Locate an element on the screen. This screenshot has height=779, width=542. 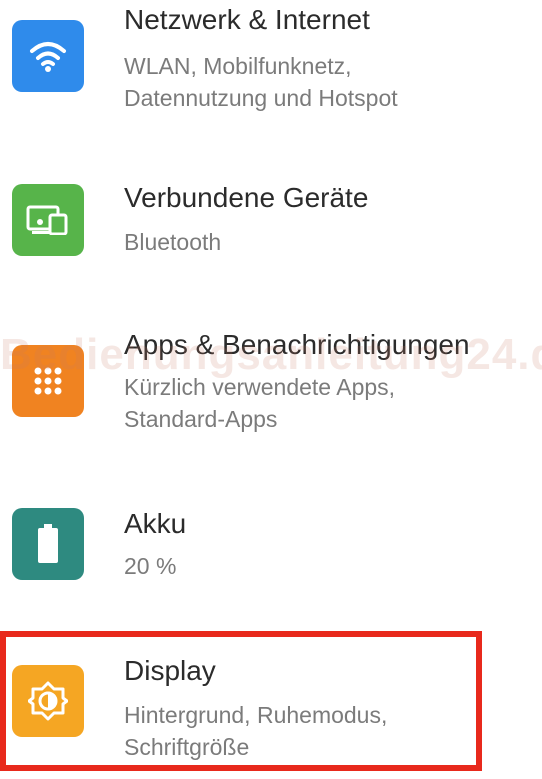
devices-icon is located at coordinates (48, 220).